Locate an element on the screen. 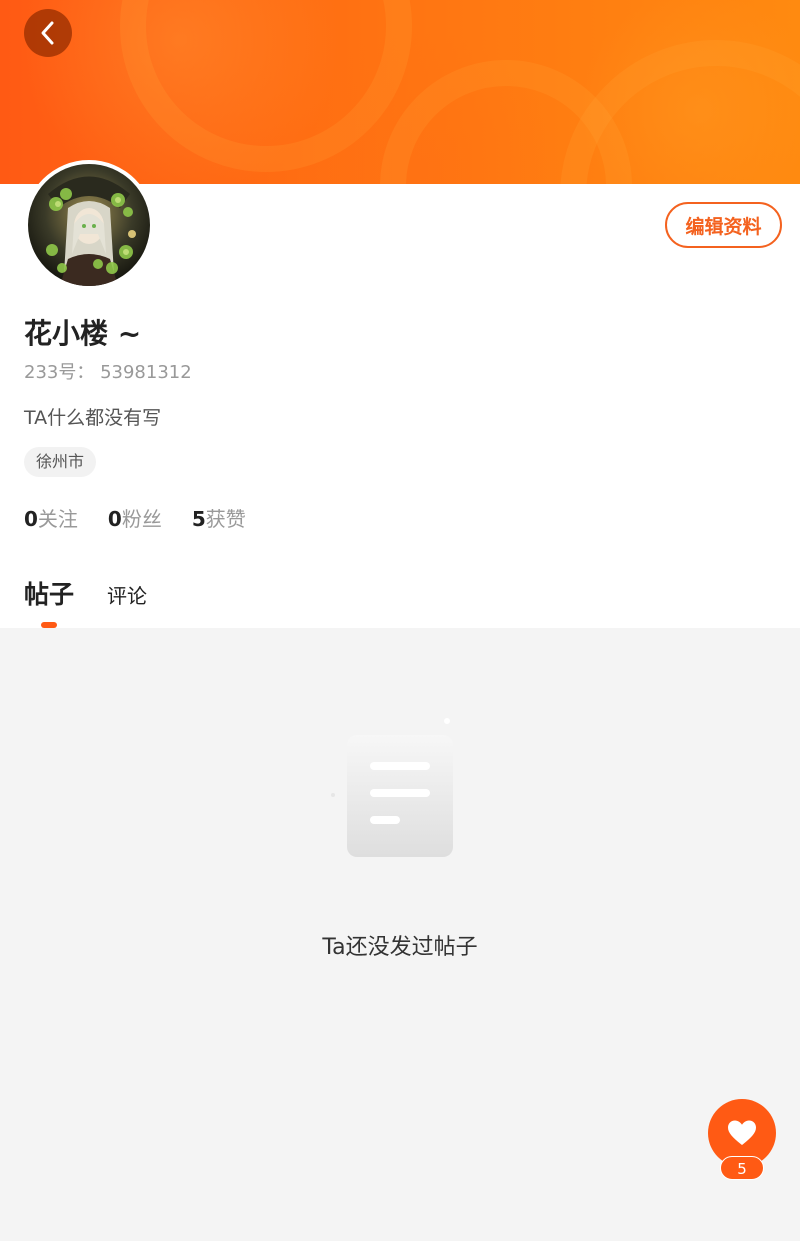 The image size is (800, 1241). edit-profile-button: 编辑资料 is located at coordinates (723, 225).